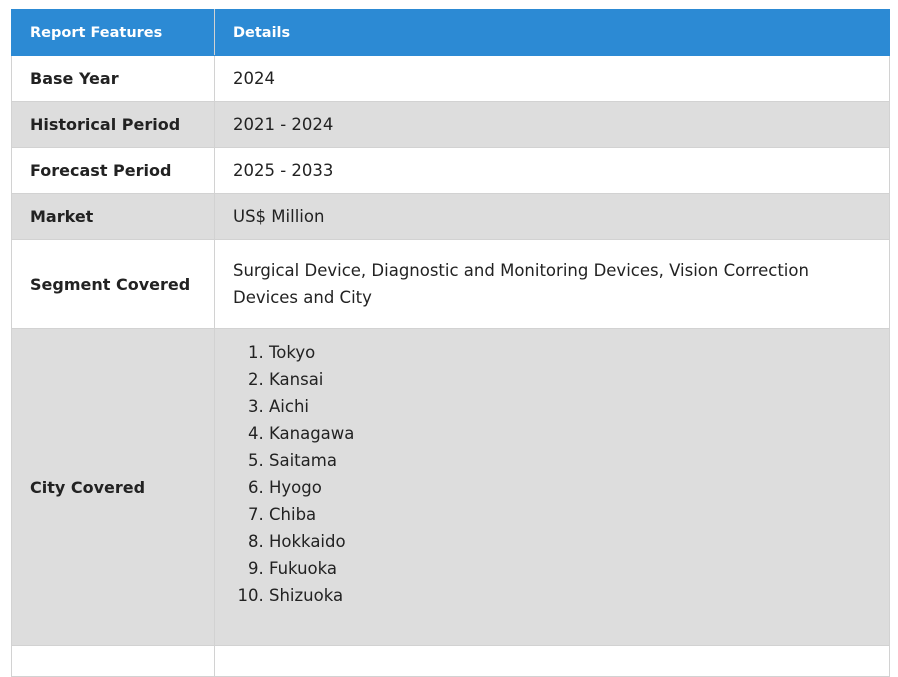 The image size is (898, 677). I want to click on table-row-historical-period: Historical Period 2021 - 2024, so click(450, 124).